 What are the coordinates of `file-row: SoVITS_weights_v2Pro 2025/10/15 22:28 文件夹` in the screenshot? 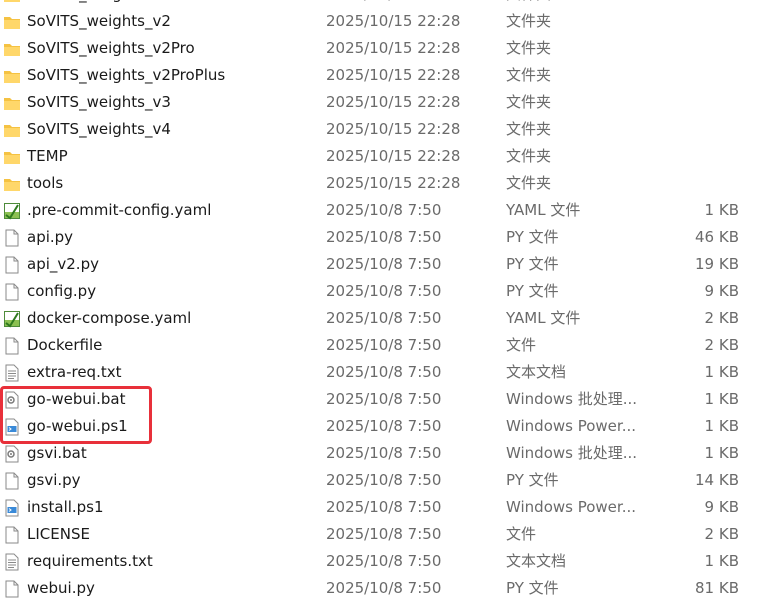 It's located at (383, 48).